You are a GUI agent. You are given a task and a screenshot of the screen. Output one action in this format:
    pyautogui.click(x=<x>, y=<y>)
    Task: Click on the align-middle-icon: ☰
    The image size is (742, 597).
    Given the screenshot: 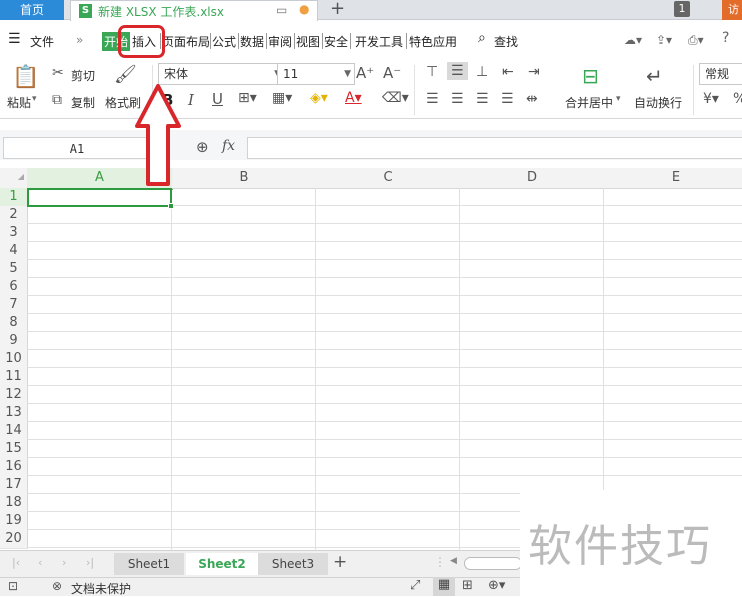 What is the action you would take?
    pyautogui.click(x=457, y=71)
    